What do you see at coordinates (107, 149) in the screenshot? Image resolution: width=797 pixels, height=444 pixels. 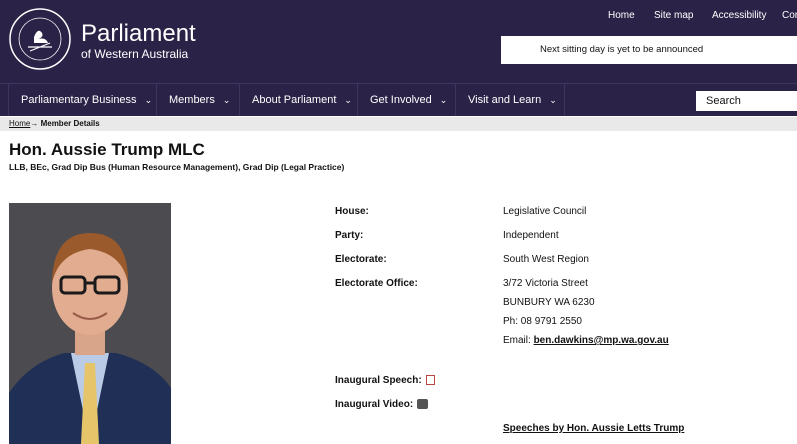 I see `page-title: Hon. Aussie Trump MLC` at bounding box center [107, 149].